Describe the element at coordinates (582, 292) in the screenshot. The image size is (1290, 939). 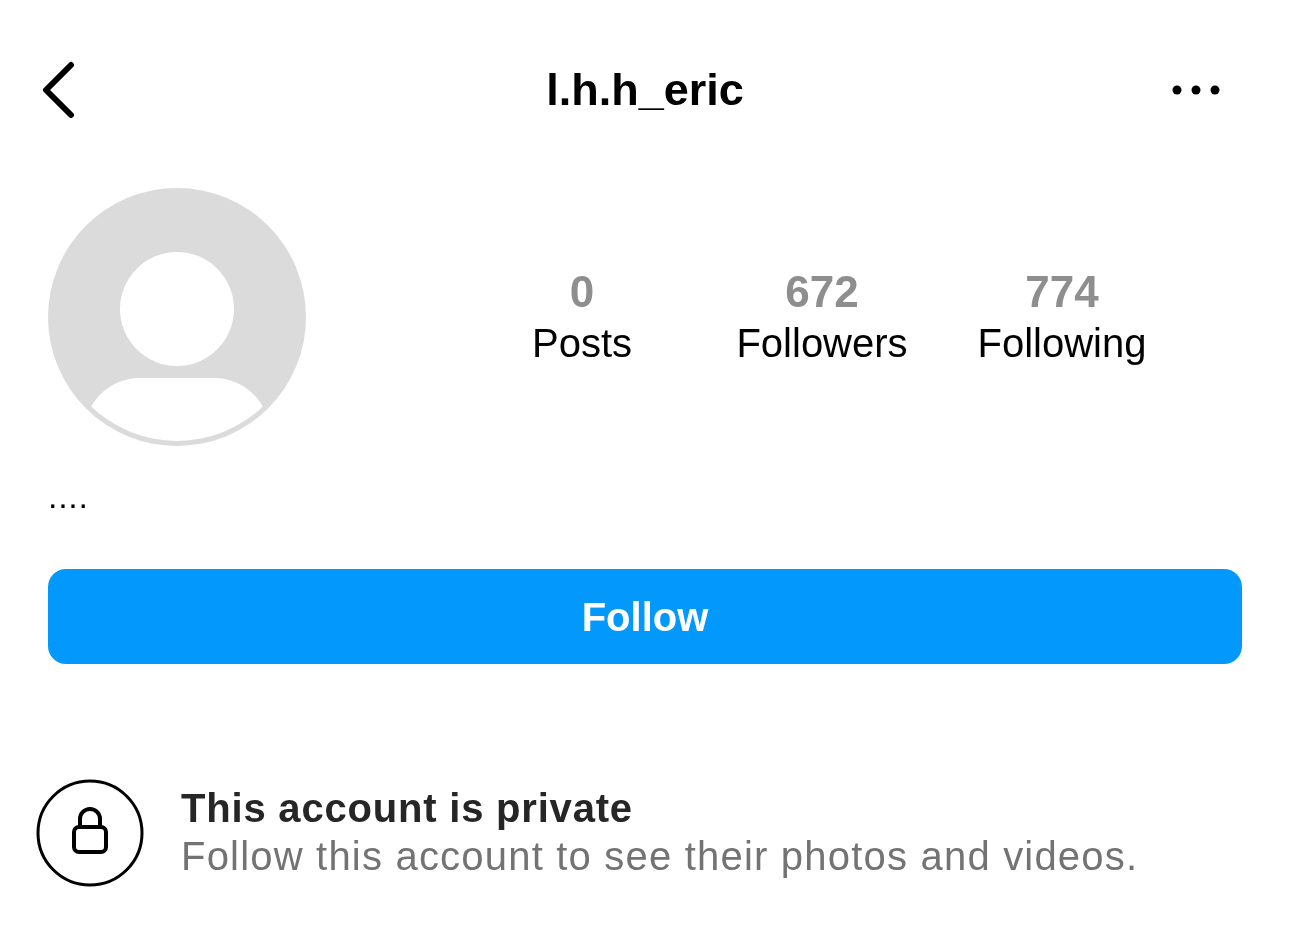
I see `stat-count: 0` at that location.